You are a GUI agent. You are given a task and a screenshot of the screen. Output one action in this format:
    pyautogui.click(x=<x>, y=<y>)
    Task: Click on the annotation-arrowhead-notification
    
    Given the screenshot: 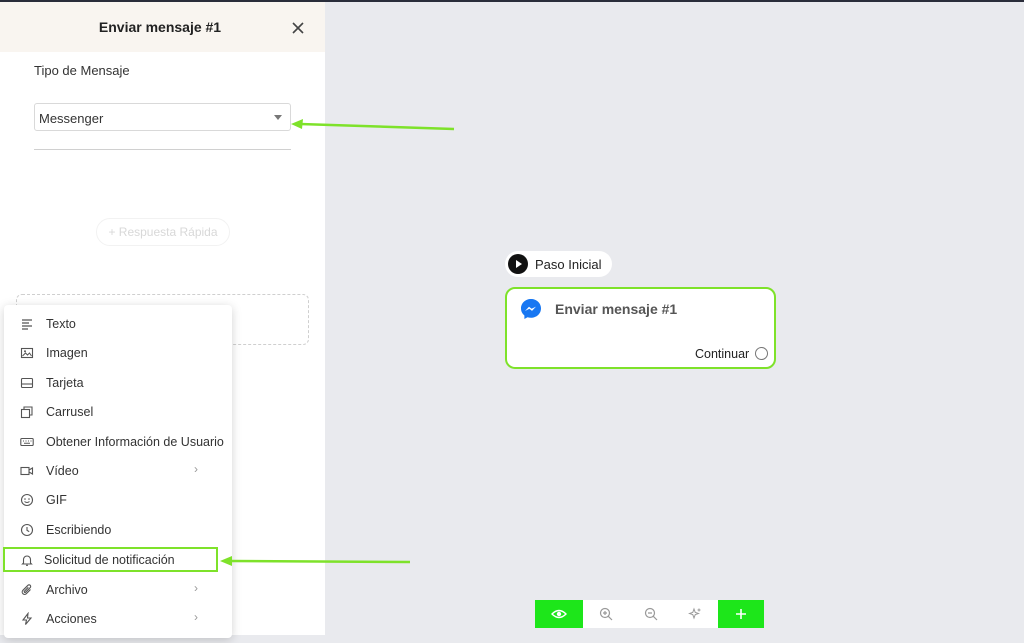 What is the action you would take?
    pyautogui.click(x=226, y=561)
    